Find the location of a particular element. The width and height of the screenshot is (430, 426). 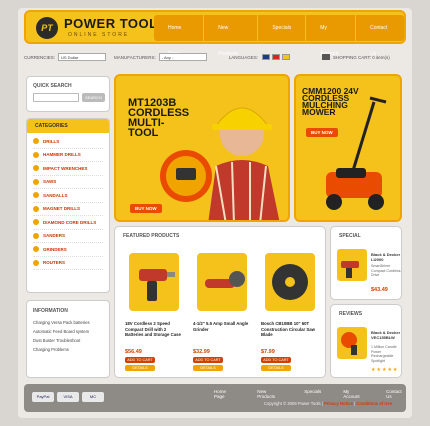

product-price: $32.99 is located at coordinates (201, 352).